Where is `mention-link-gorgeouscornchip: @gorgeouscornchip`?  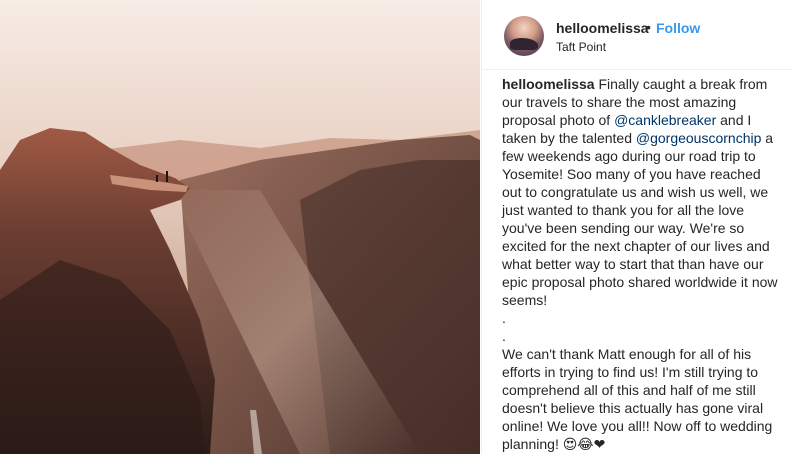
mention-link-gorgeouscornchip: @gorgeouscornchip is located at coordinates (699, 138).